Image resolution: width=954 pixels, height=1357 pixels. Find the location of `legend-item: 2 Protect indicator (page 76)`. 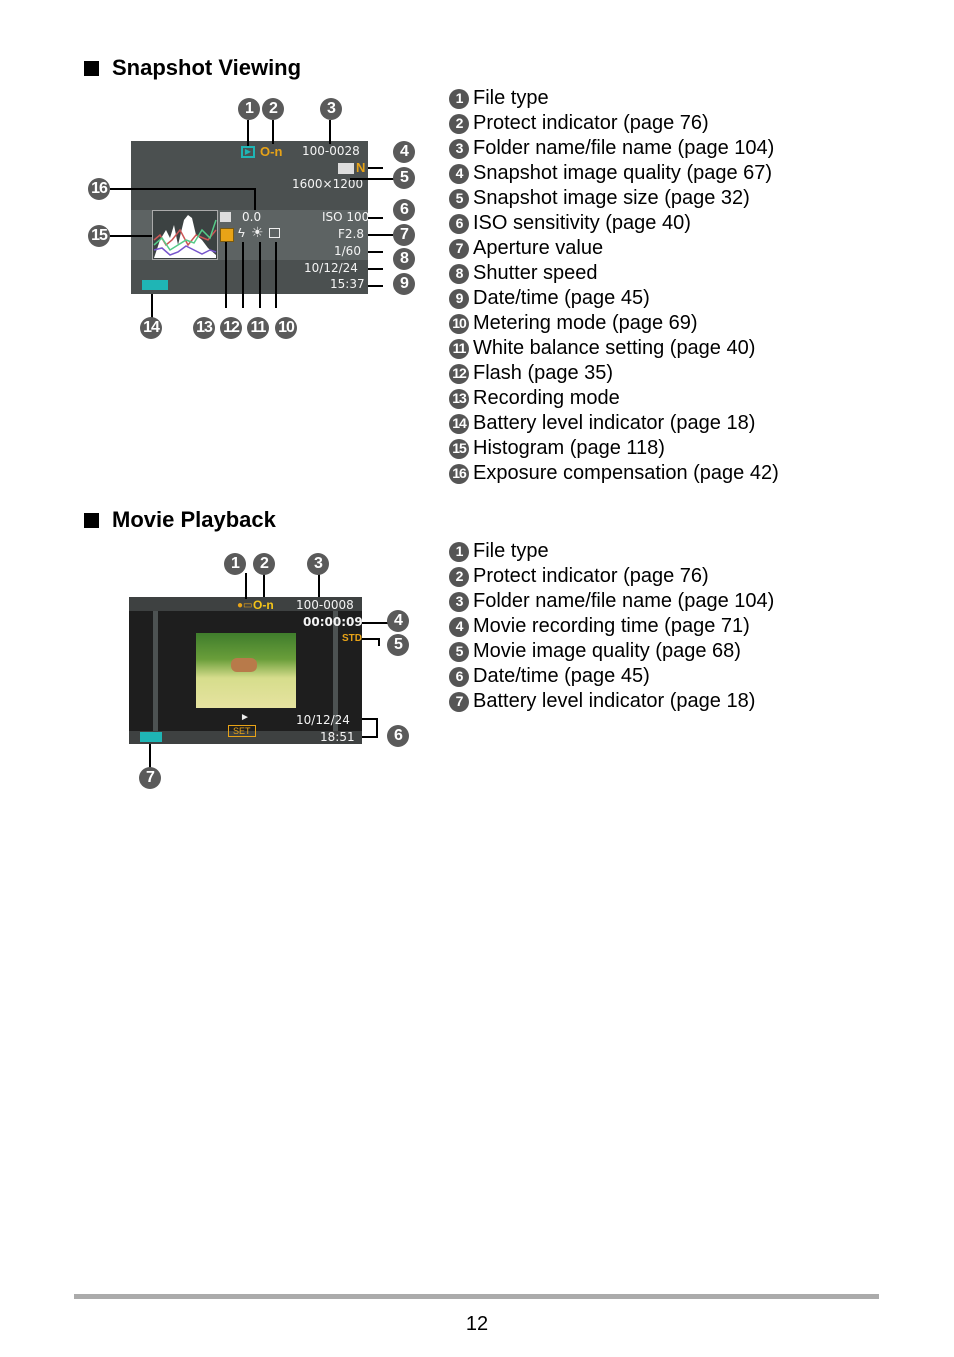

legend-item: 2 Protect indicator (page 76) is located at coordinates (614, 123).